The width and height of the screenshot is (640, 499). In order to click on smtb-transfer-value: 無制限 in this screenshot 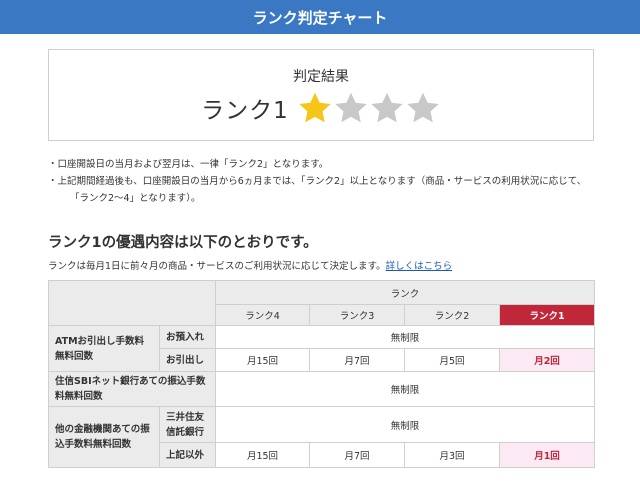, I will do `click(405, 424)`.